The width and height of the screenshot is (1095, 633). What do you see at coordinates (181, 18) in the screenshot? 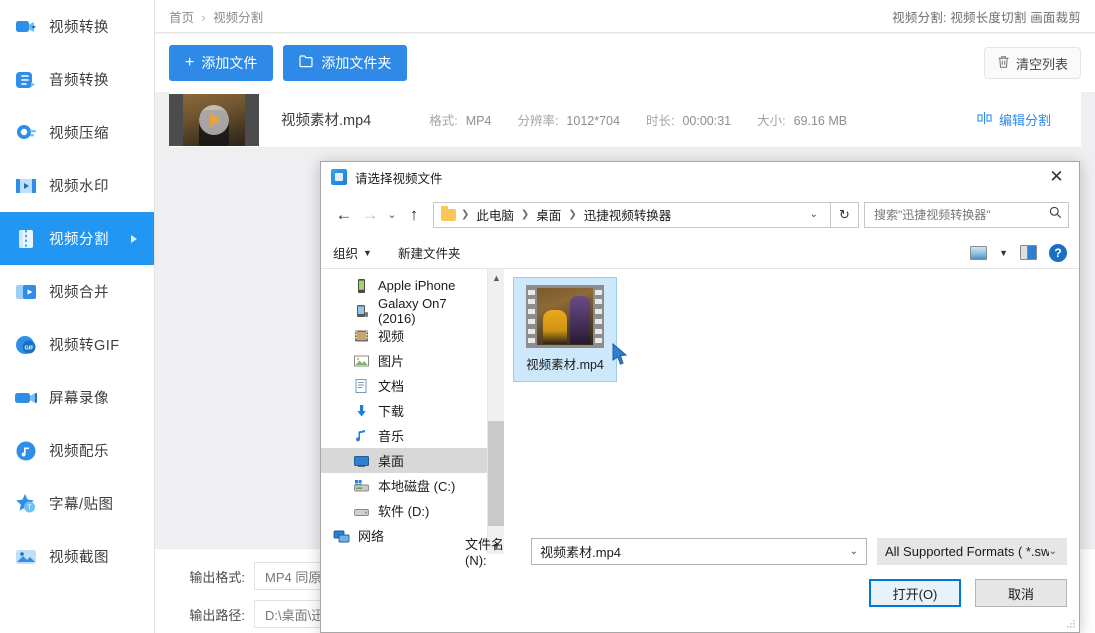
I see `breadcrumb-home: 首页` at bounding box center [181, 18].